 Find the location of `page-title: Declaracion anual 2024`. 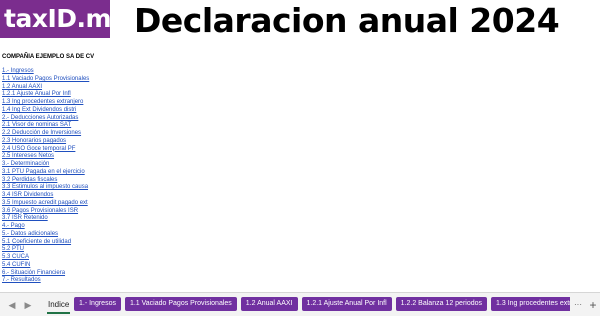

page-title: Declaracion anual 2024 is located at coordinates (347, 20).